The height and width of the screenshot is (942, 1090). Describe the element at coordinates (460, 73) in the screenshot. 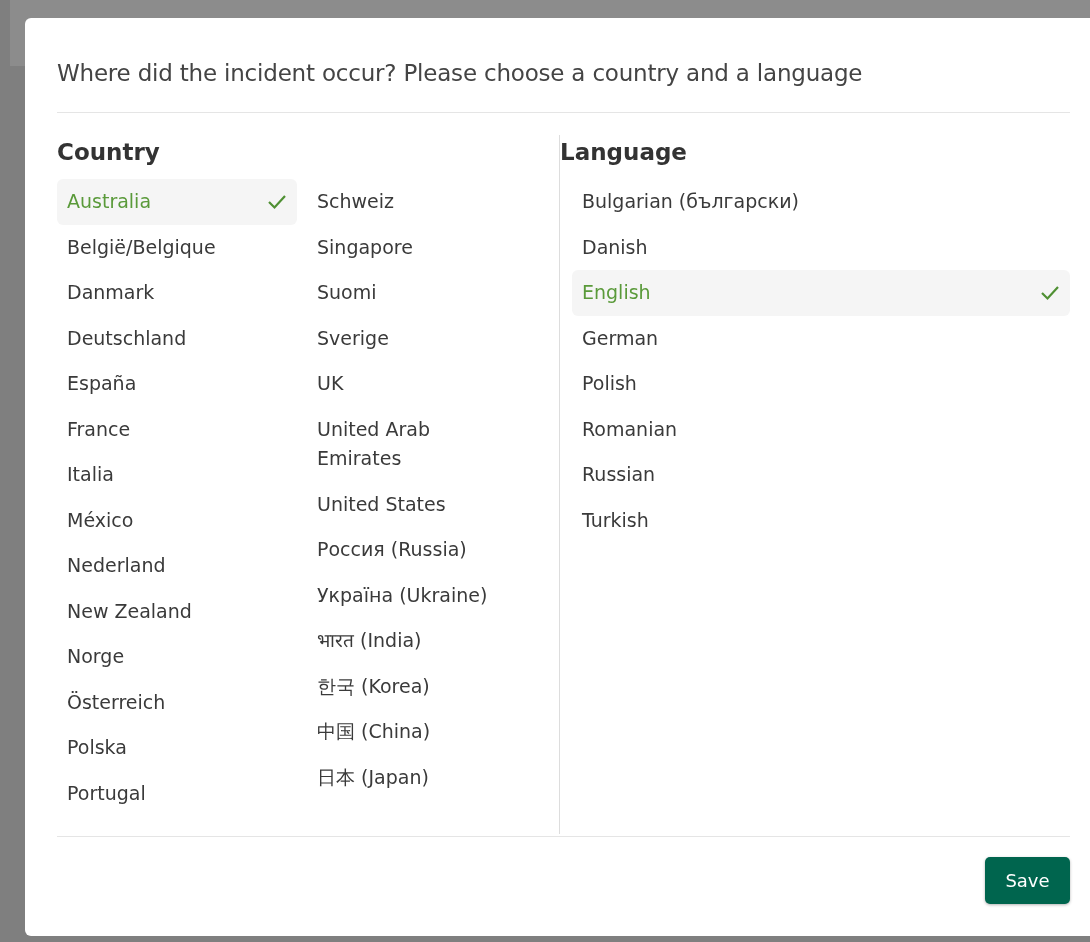

I see `dialog-title: Where did the incident occur? Please choose a country and a language` at that location.